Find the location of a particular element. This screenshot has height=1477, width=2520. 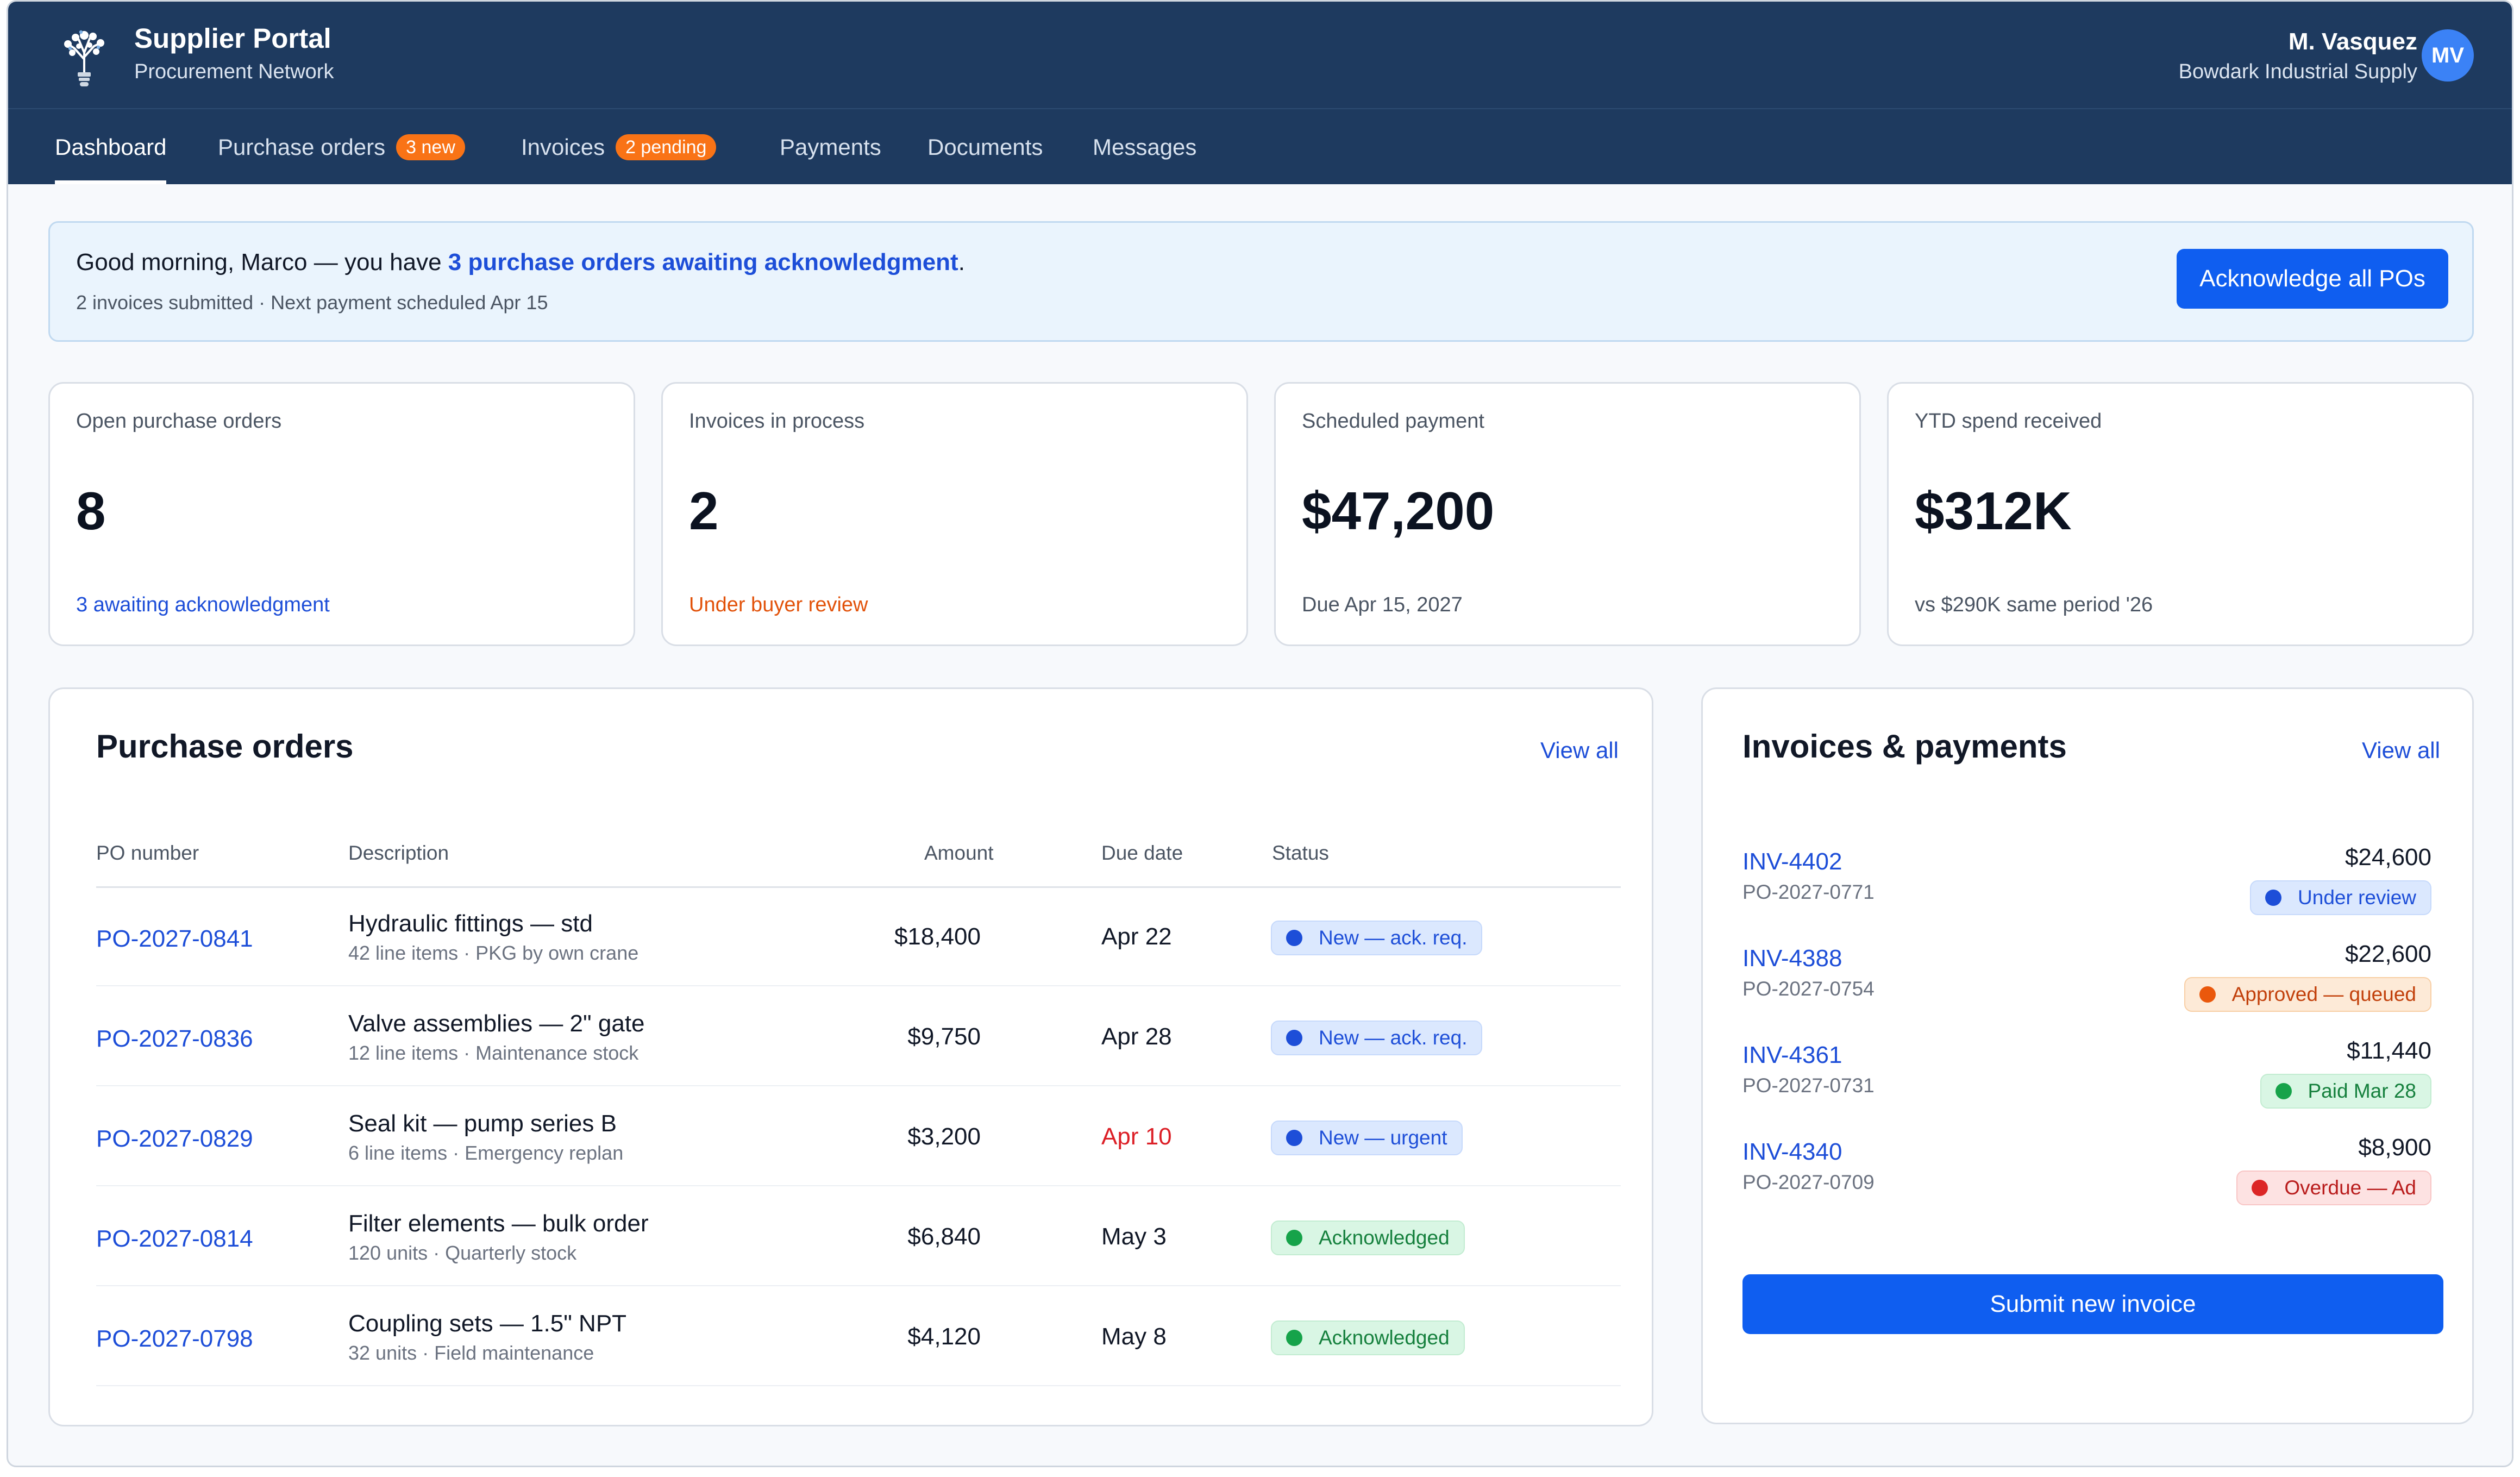

tab-payments: Payments is located at coordinates (830, 147).